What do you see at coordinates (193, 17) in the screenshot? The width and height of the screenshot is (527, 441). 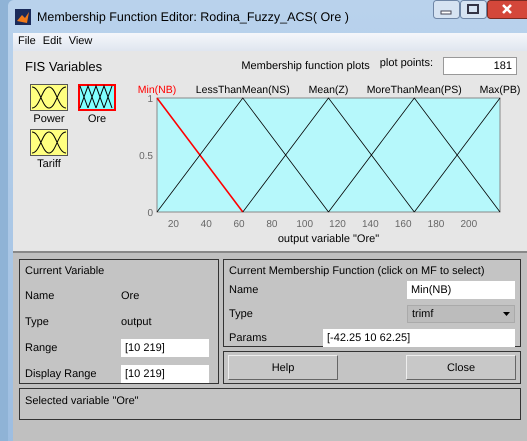 I see `window-title: Membership Function Editor: Rodina_Fuzzy_ACS( Ore )` at bounding box center [193, 17].